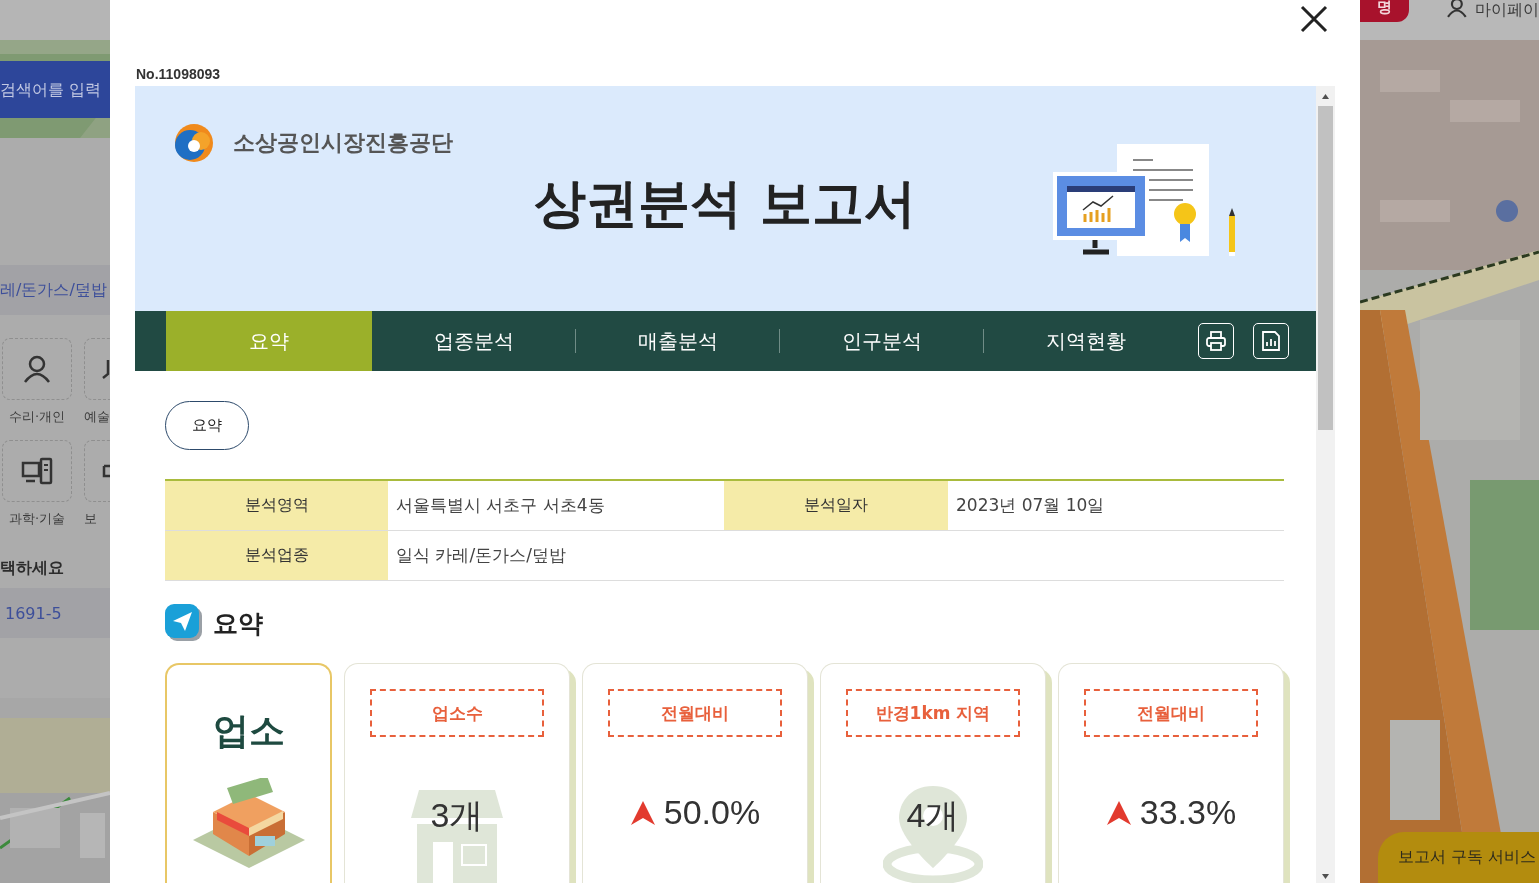 The image size is (1539, 883). Describe the element at coordinates (55, 89) in the screenshot. I see `search-field: 검색어를 입력` at that location.